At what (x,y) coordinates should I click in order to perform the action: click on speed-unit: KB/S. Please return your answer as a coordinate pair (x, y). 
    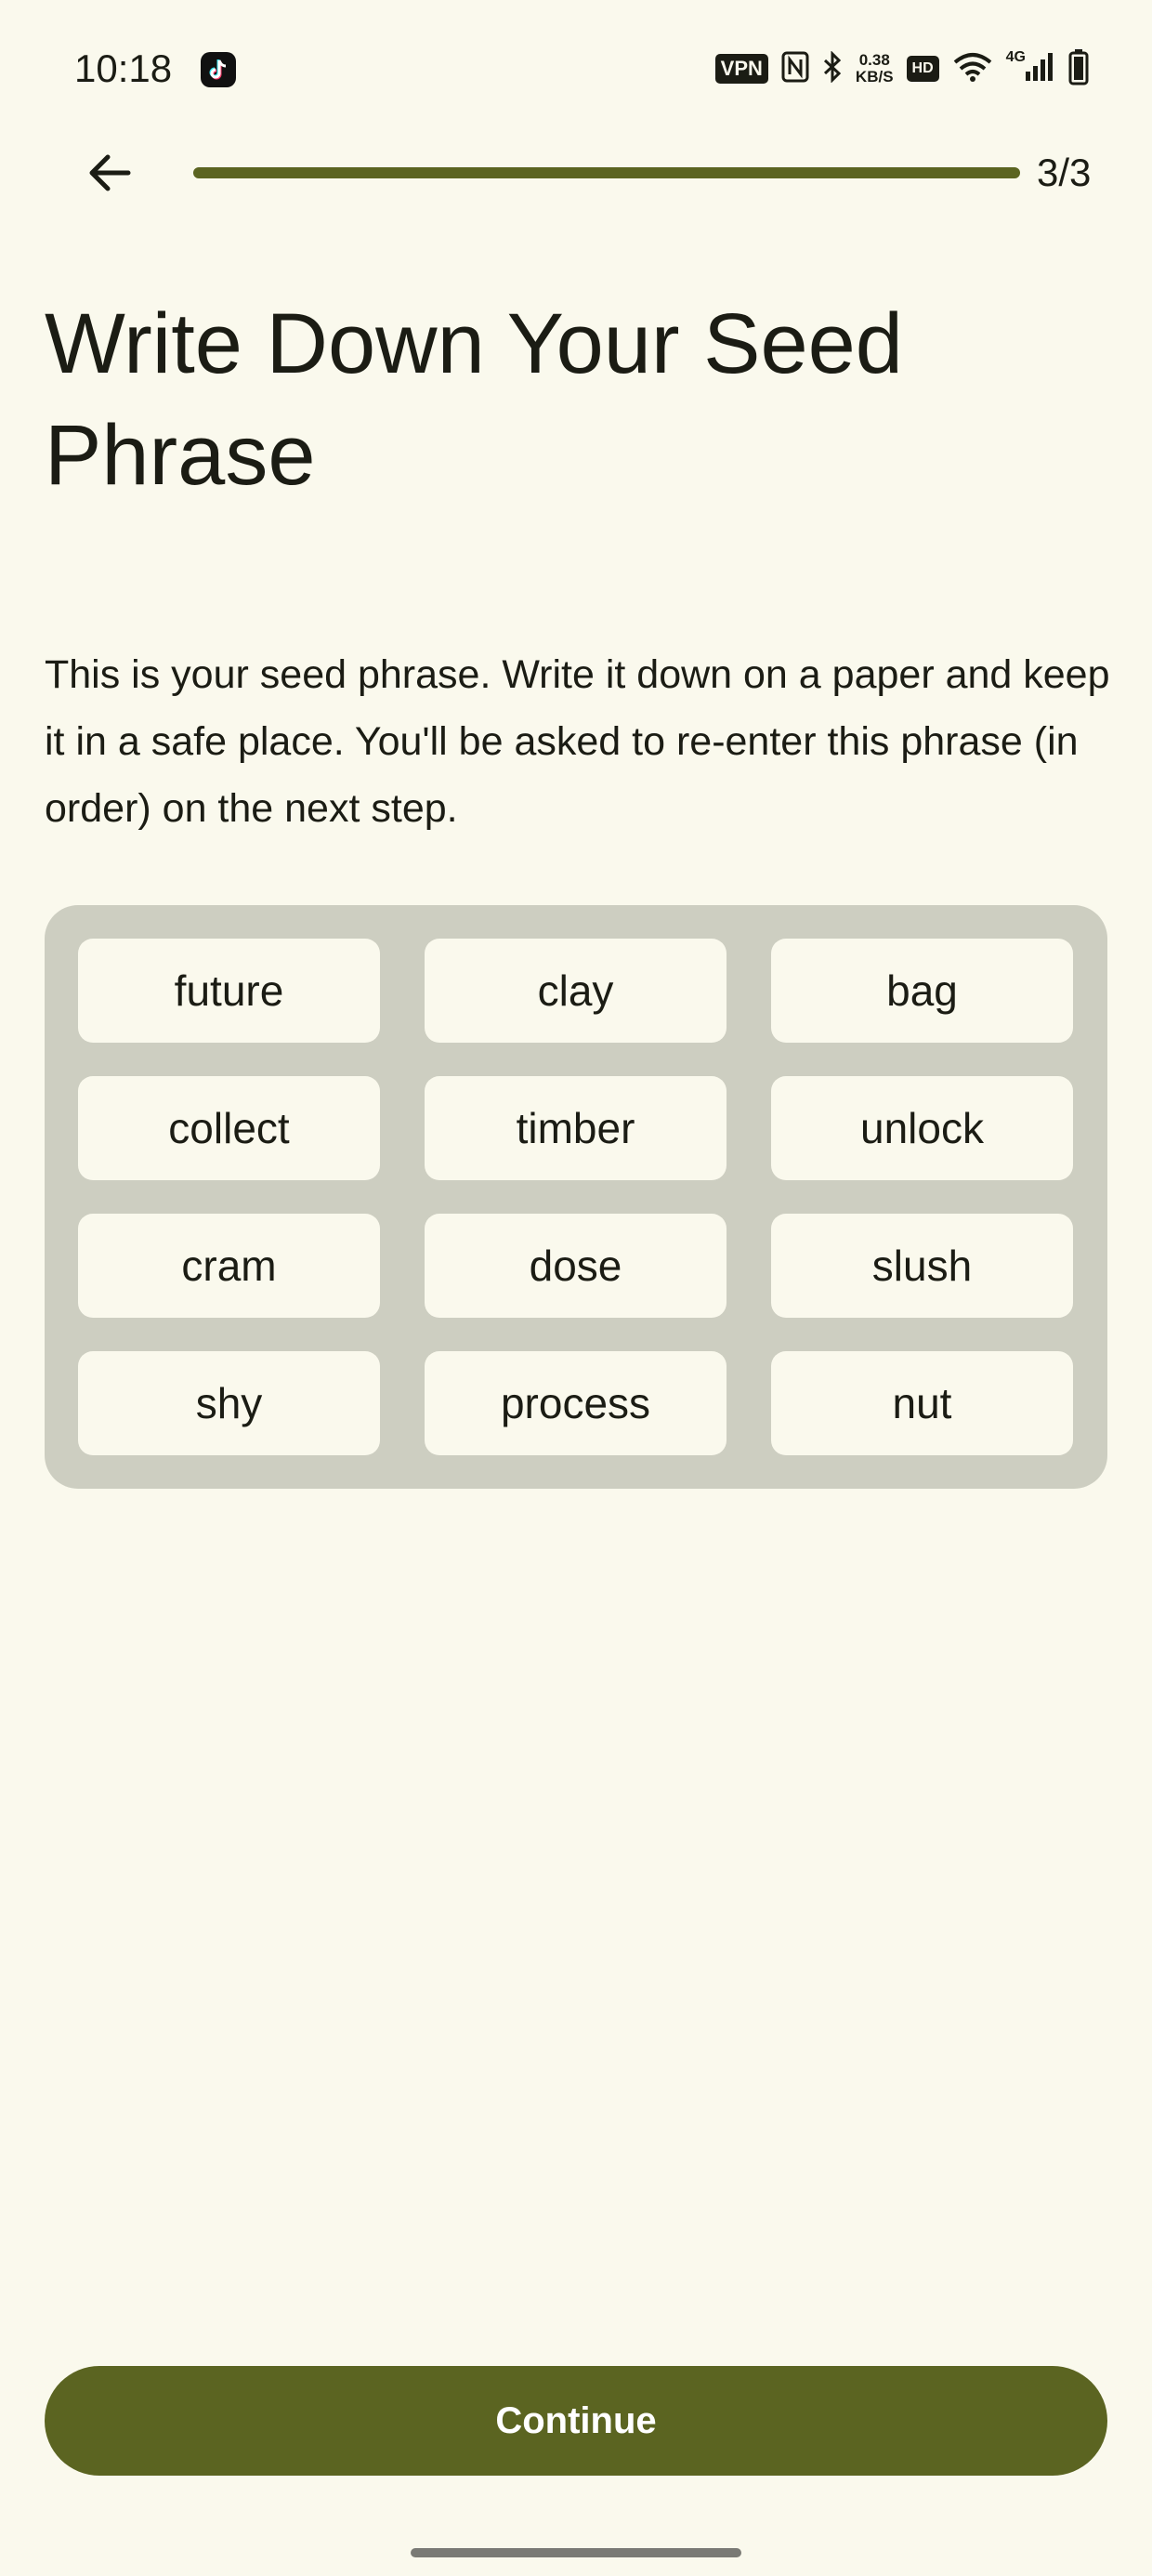
    Looking at the image, I should click on (874, 76).